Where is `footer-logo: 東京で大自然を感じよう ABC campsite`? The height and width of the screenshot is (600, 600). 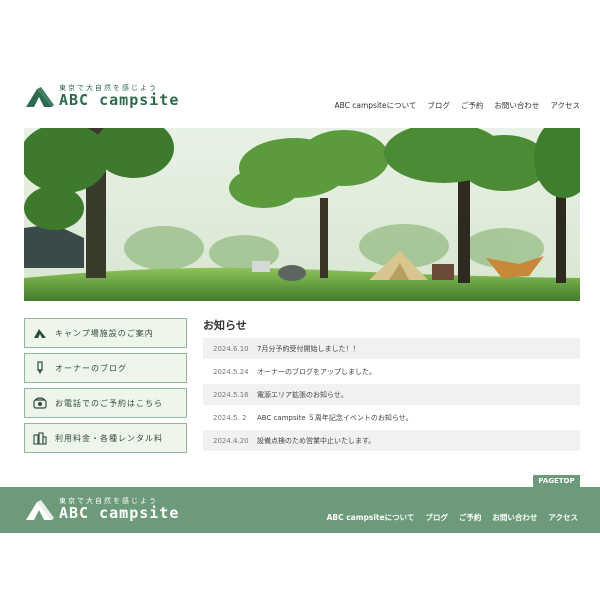
footer-logo: 東京で大自然を感じよう ABC campsite is located at coordinates (101, 509).